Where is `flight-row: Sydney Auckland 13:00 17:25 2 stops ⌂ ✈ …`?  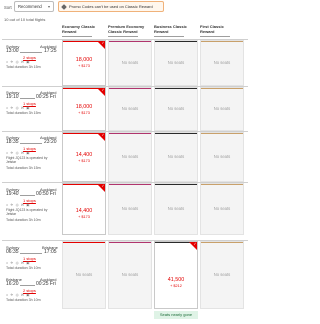 flight-row: Sydney Auckland 13:00 17:25 2 stops ⌂ ✈ … is located at coordinates (125, 62).